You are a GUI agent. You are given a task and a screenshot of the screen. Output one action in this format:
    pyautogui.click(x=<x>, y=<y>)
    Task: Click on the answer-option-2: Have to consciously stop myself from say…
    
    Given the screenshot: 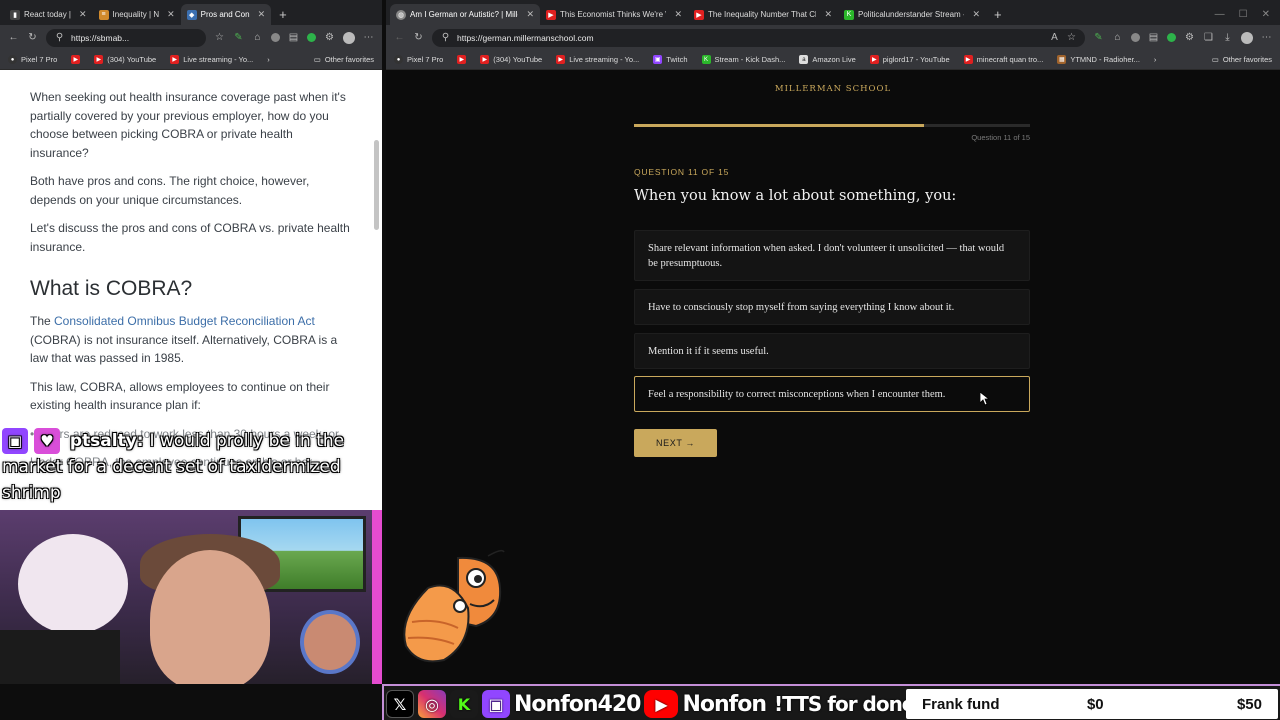 What is the action you would take?
    pyautogui.click(x=832, y=307)
    